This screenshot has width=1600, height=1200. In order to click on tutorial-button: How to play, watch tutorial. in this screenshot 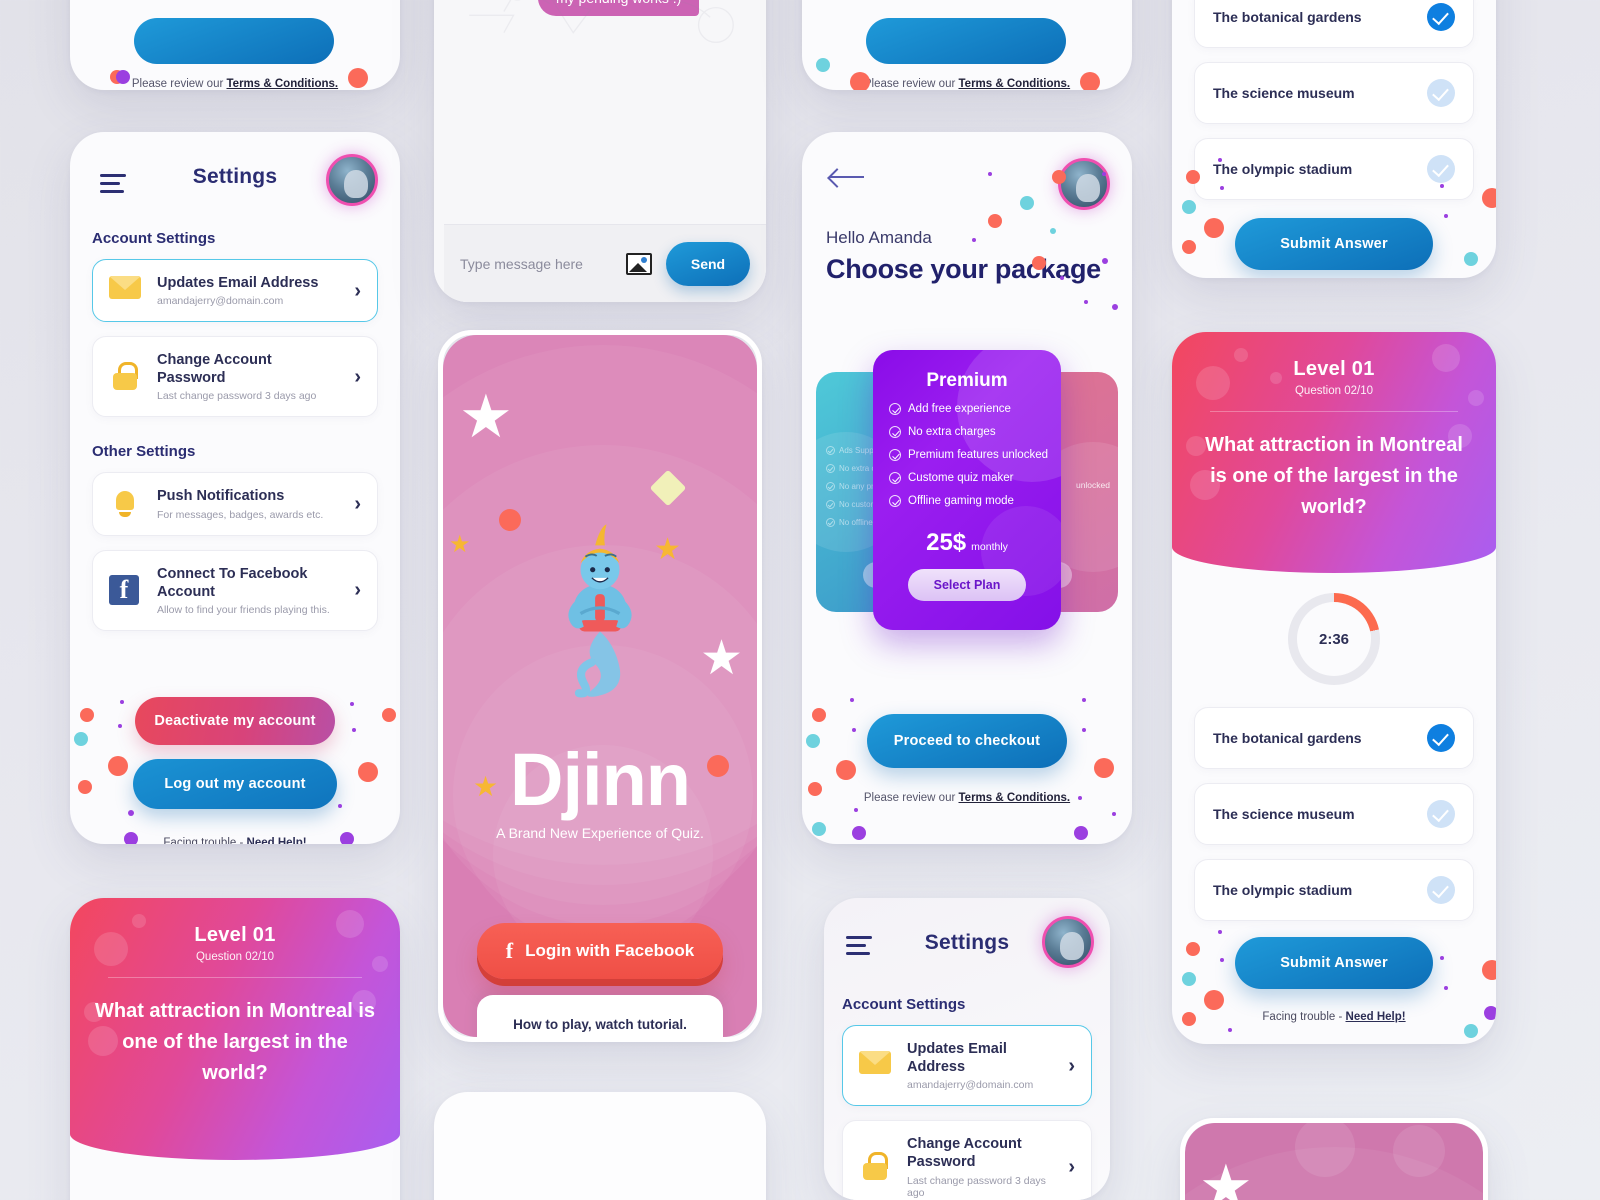, I will do `click(600, 1016)`.